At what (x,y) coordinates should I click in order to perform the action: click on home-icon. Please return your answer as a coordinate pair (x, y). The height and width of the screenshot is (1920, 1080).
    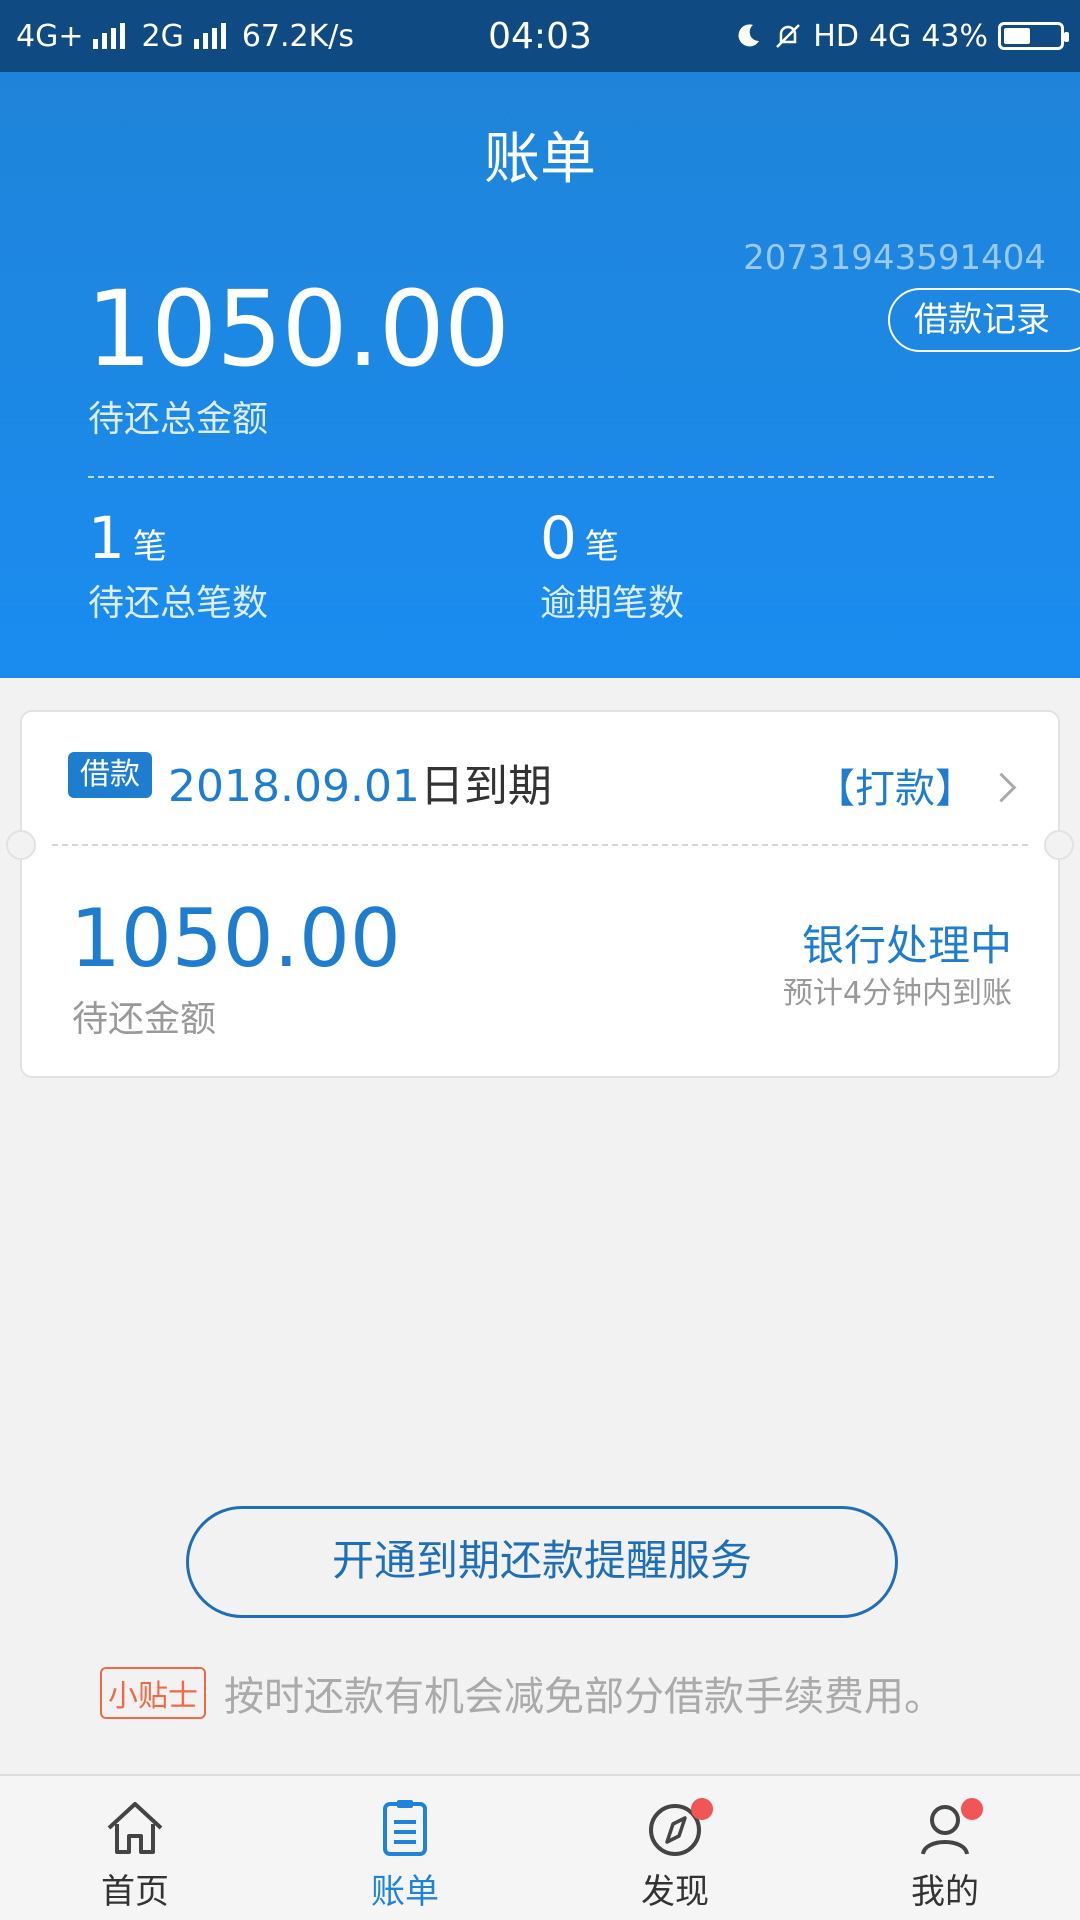
    Looking at the image, I should click on (135, 1828).